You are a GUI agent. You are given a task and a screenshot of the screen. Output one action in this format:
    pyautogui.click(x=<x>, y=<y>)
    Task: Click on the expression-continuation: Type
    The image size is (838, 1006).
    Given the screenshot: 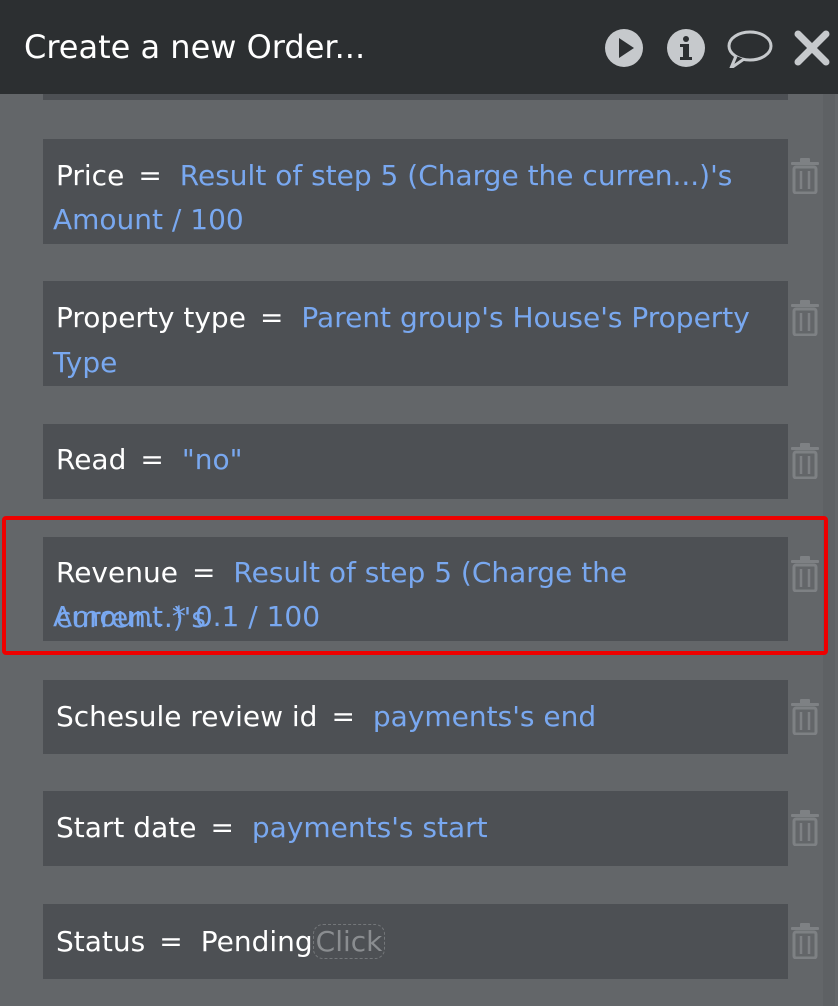 What is the action you would take?
    pyautogui.click(x=85, y=362)
    